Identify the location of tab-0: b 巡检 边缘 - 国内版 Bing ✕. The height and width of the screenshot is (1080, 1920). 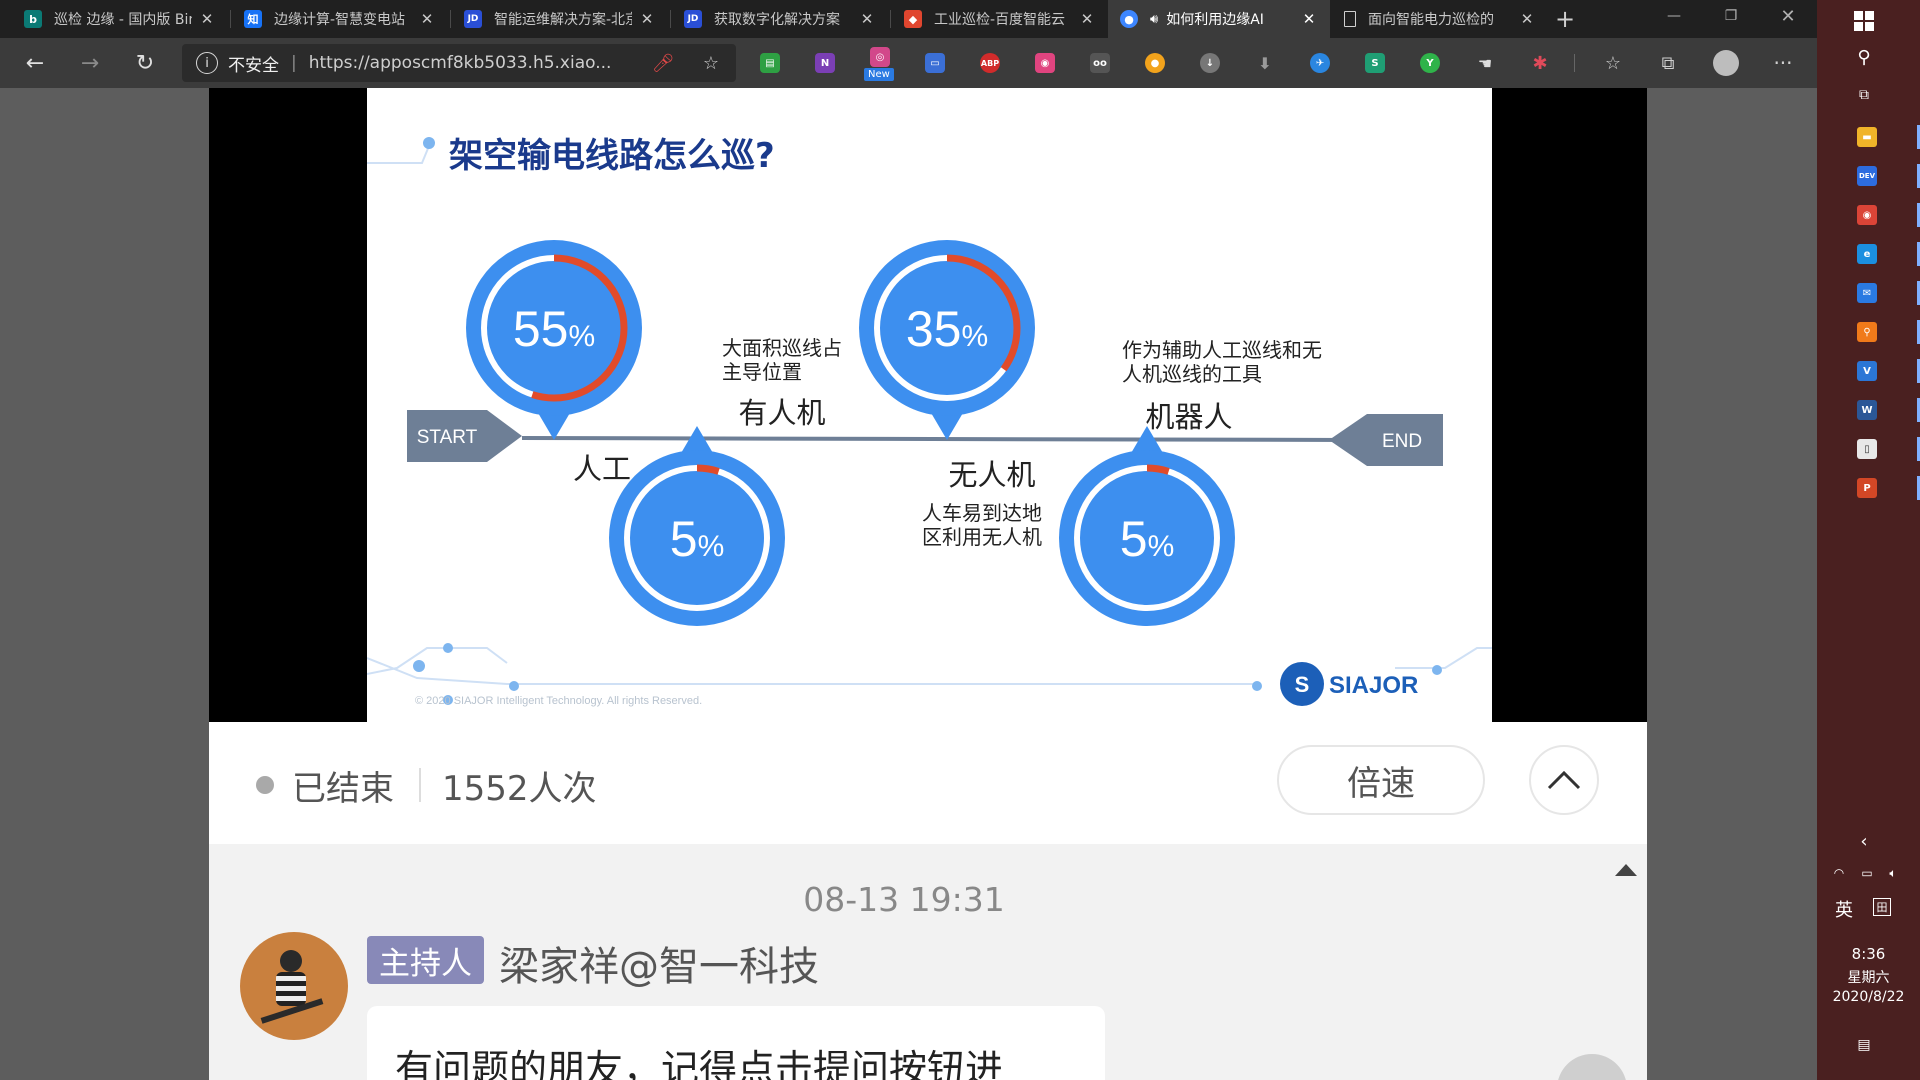
(120, 19).